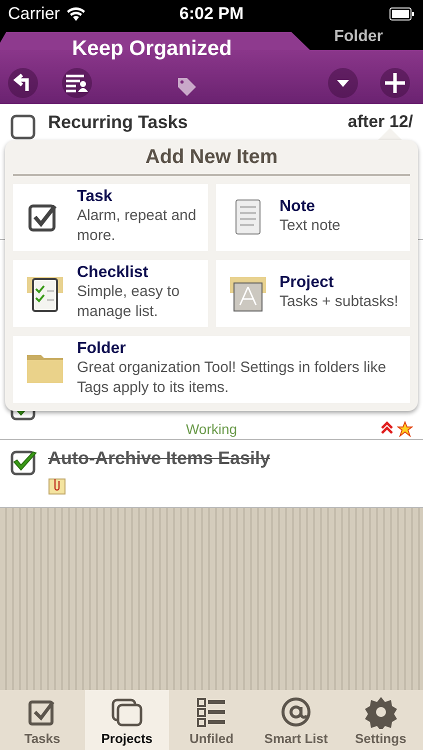 The image size is (423, 750). What do you see at coordinates (34, 14) in the screenshot?
I see `carrier-label: Carrier` at bounding box center [34, 14].